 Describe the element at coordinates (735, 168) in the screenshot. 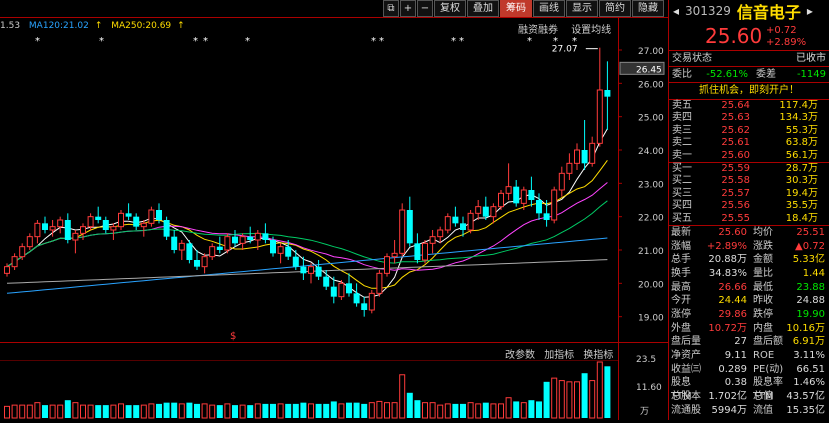

I see `order-price: 25.59` at that location.